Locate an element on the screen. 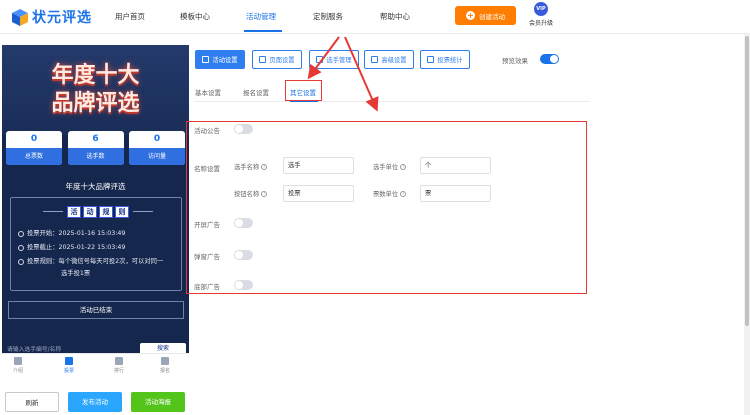  button-name-label: 按钮名称 ? is located at coordinates (251, 193).